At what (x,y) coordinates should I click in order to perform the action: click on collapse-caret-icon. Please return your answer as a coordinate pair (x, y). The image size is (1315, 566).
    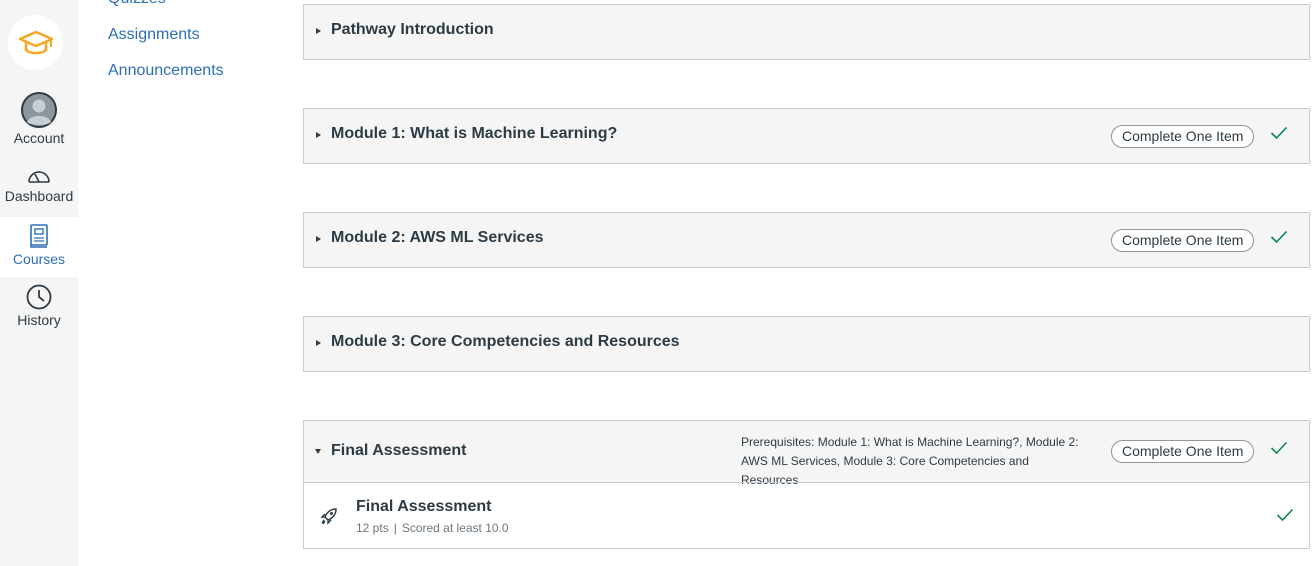
    Looking at the image, I should click on (318, 451).